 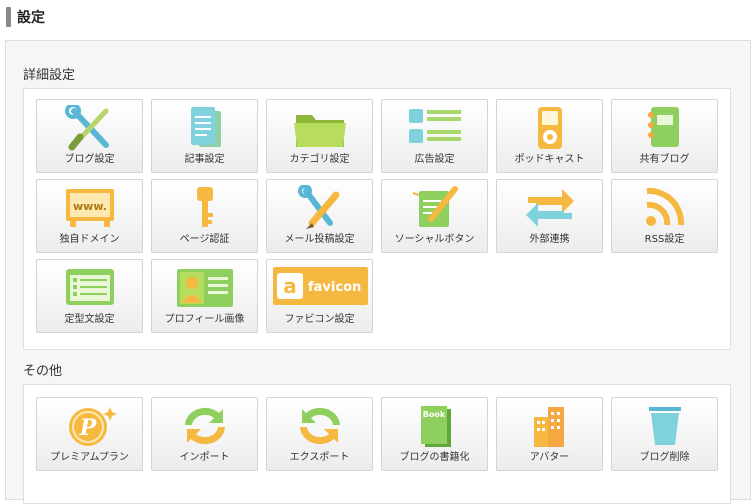 What do you see at coordinates (290, 286) in the screenshot?
I see `svg-text: a` at bounding box center [290, 286].